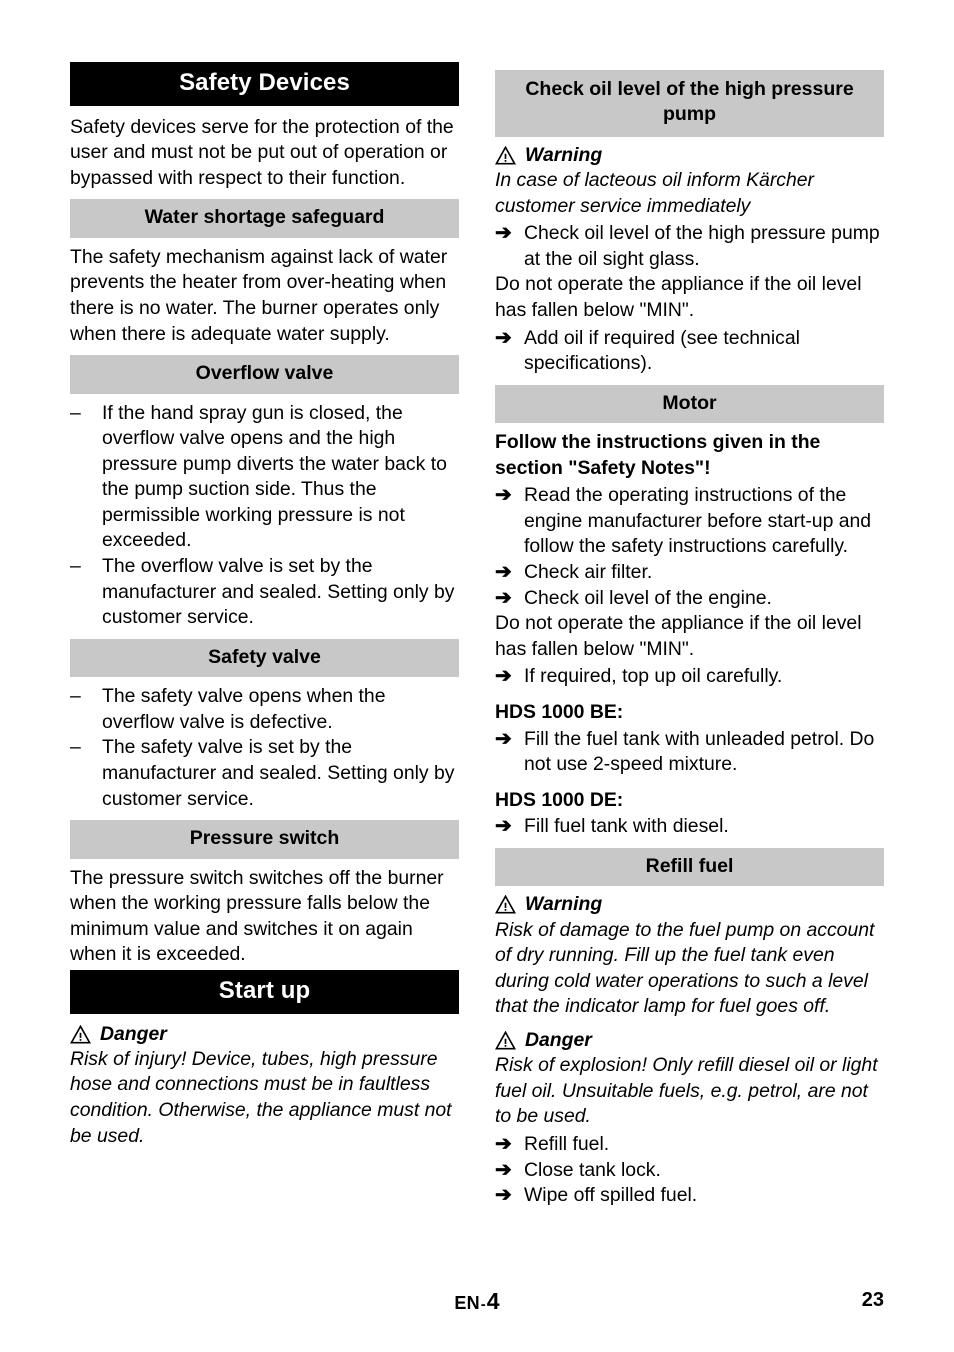 The image size is (954, 1352). I want to click on motor-action-list-2: ➔ If required, top up oil carefully., so click(689, 677).